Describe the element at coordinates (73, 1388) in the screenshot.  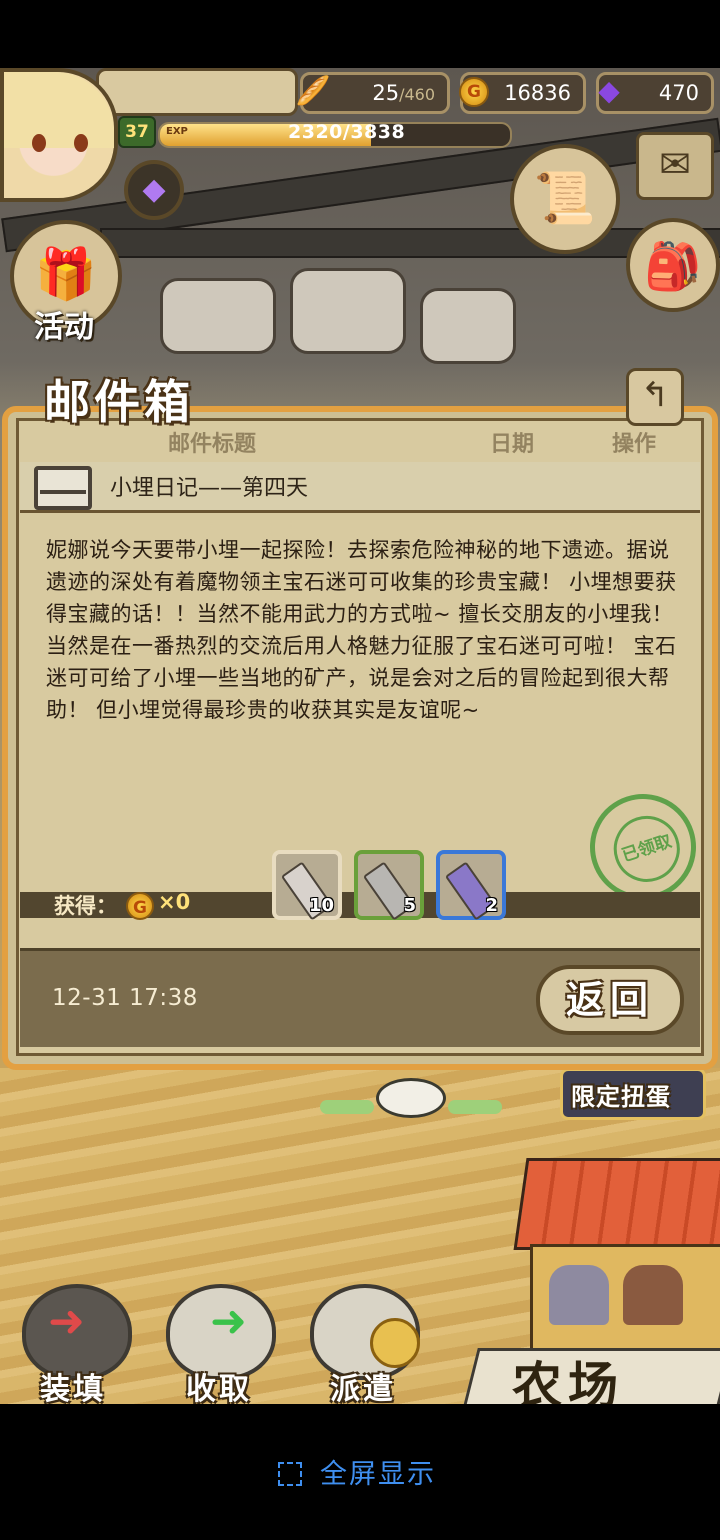
I see `load-label: 装填` at that location.